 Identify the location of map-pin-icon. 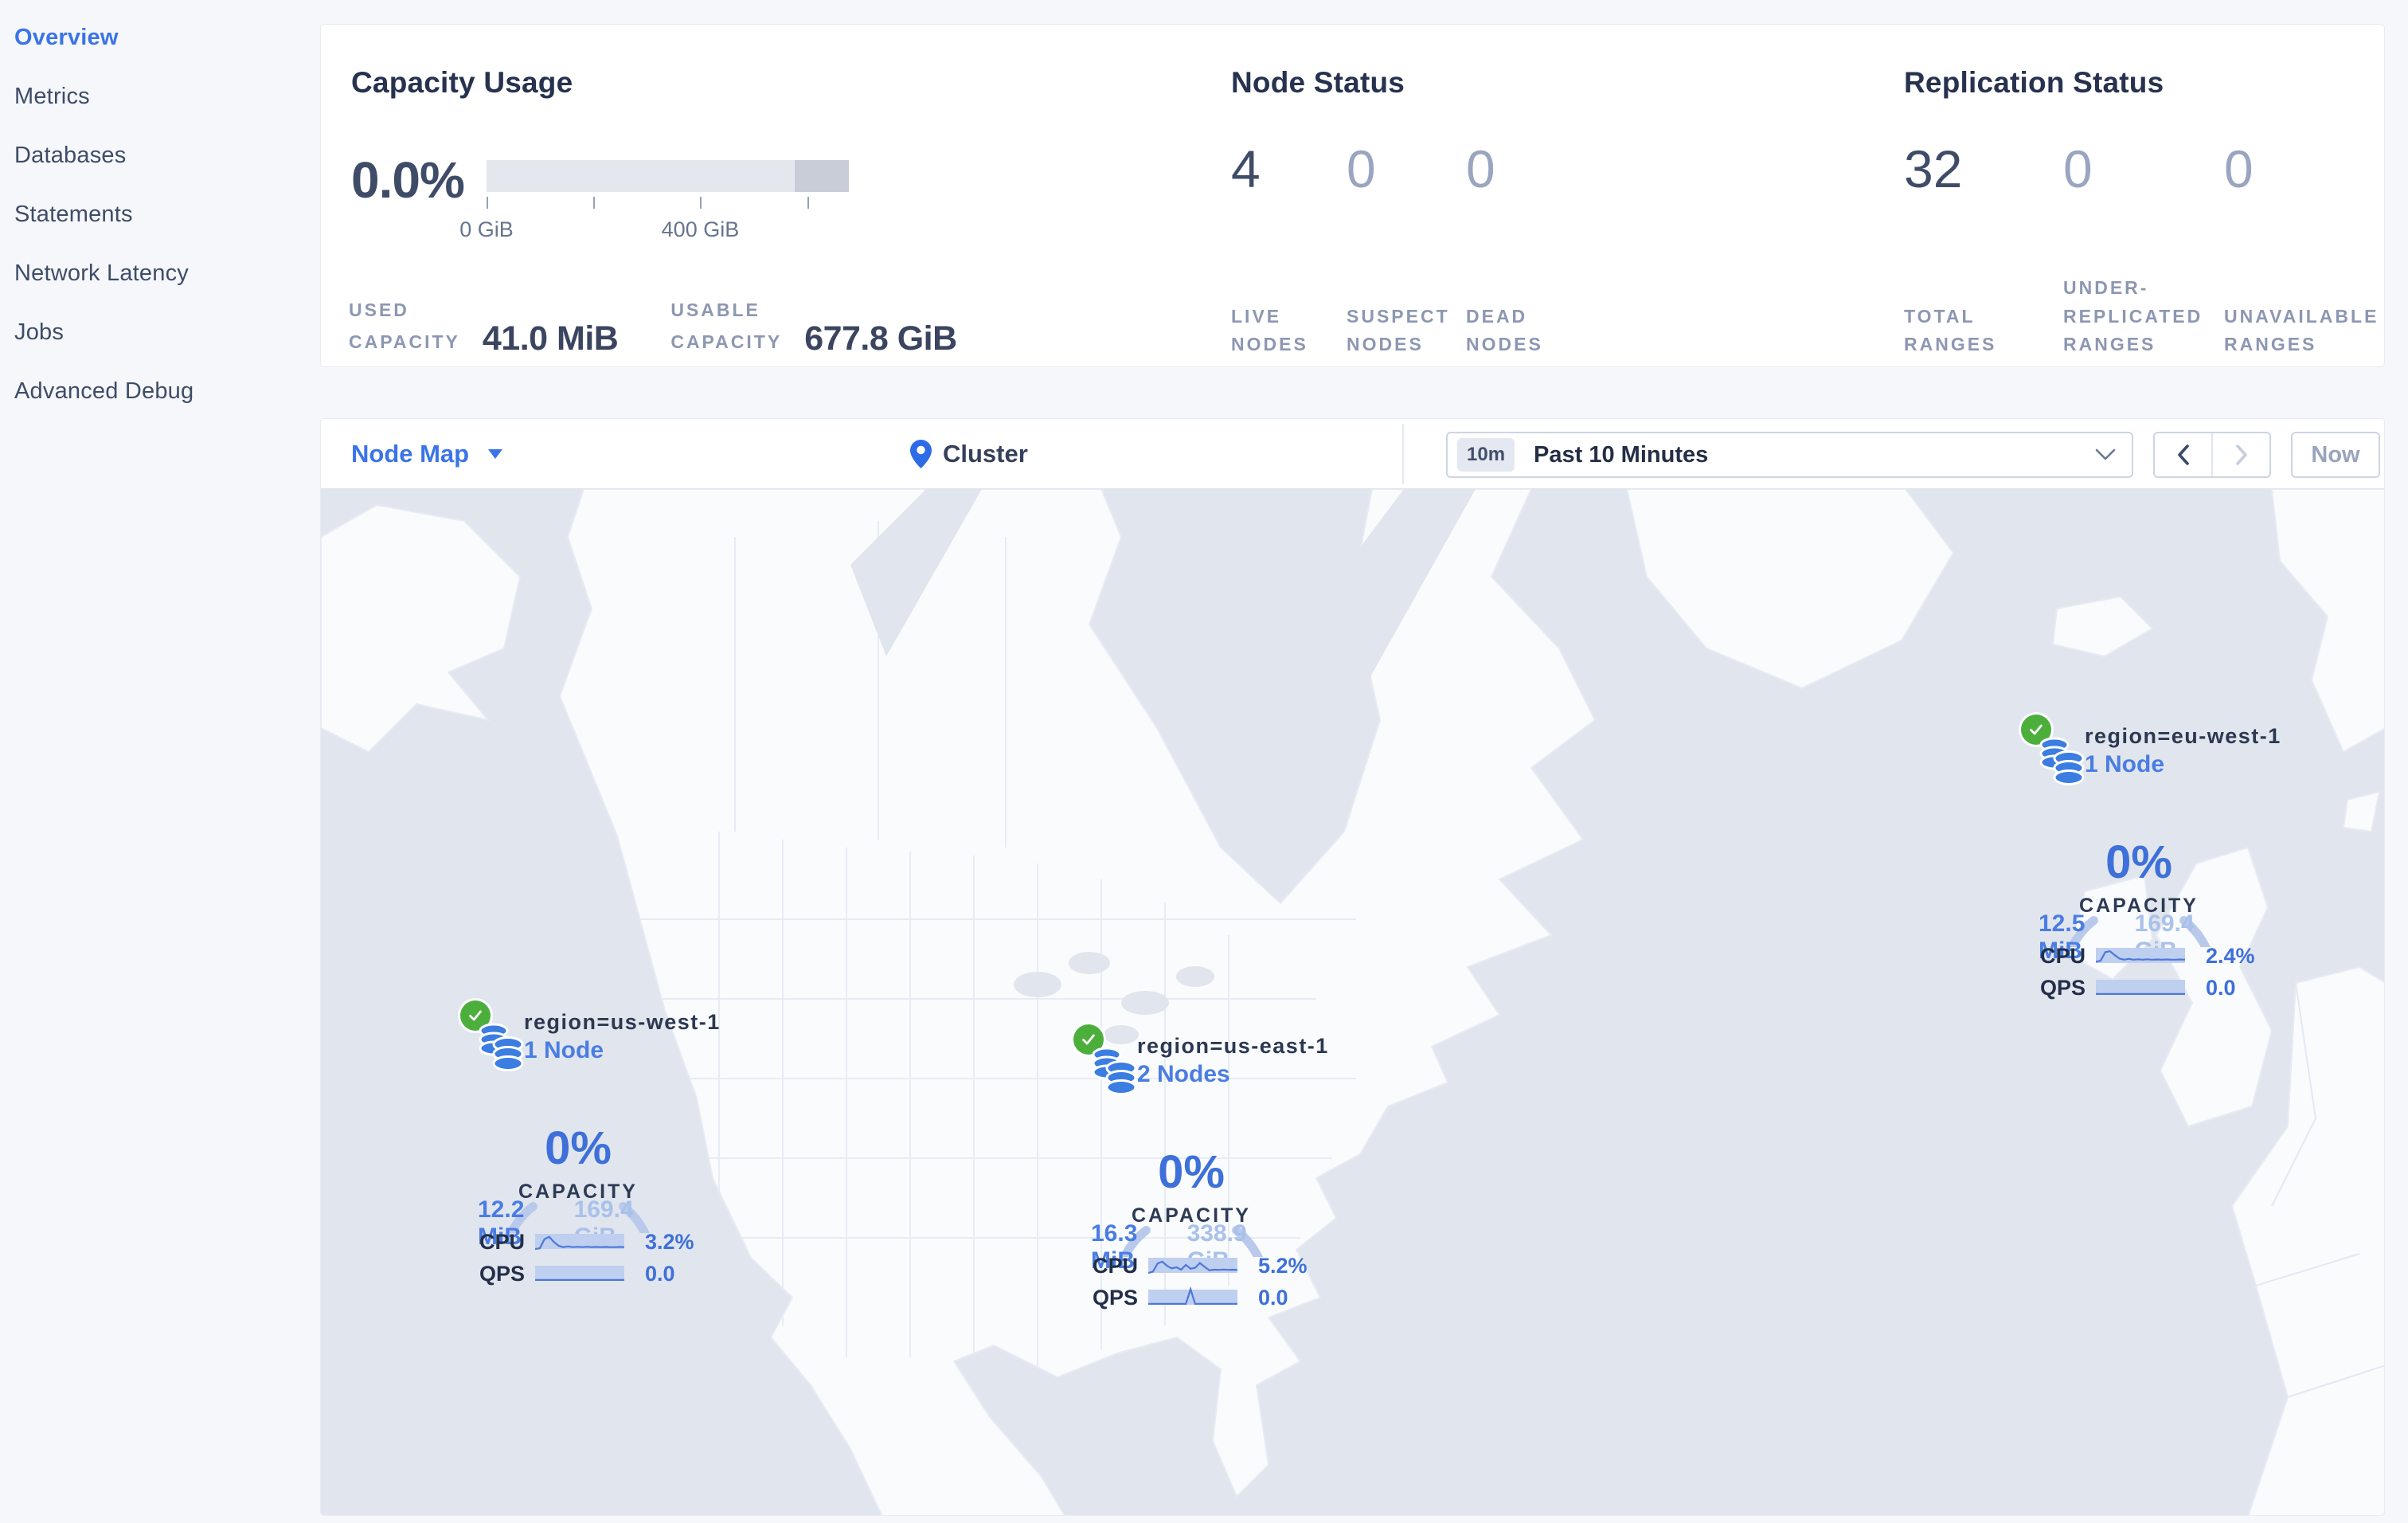
(921, 454).